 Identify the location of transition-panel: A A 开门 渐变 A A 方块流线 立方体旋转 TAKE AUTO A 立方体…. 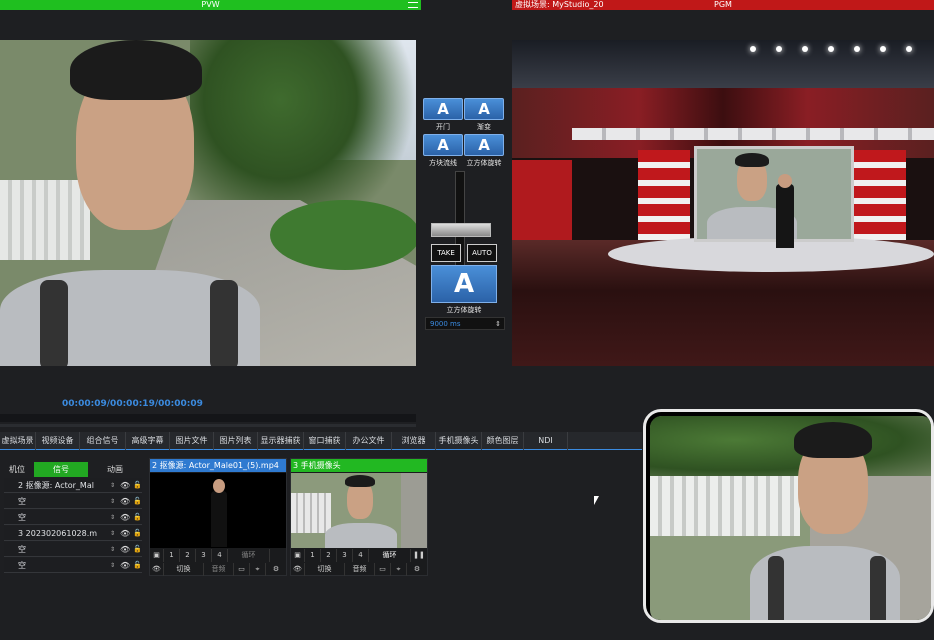
(464, 213).